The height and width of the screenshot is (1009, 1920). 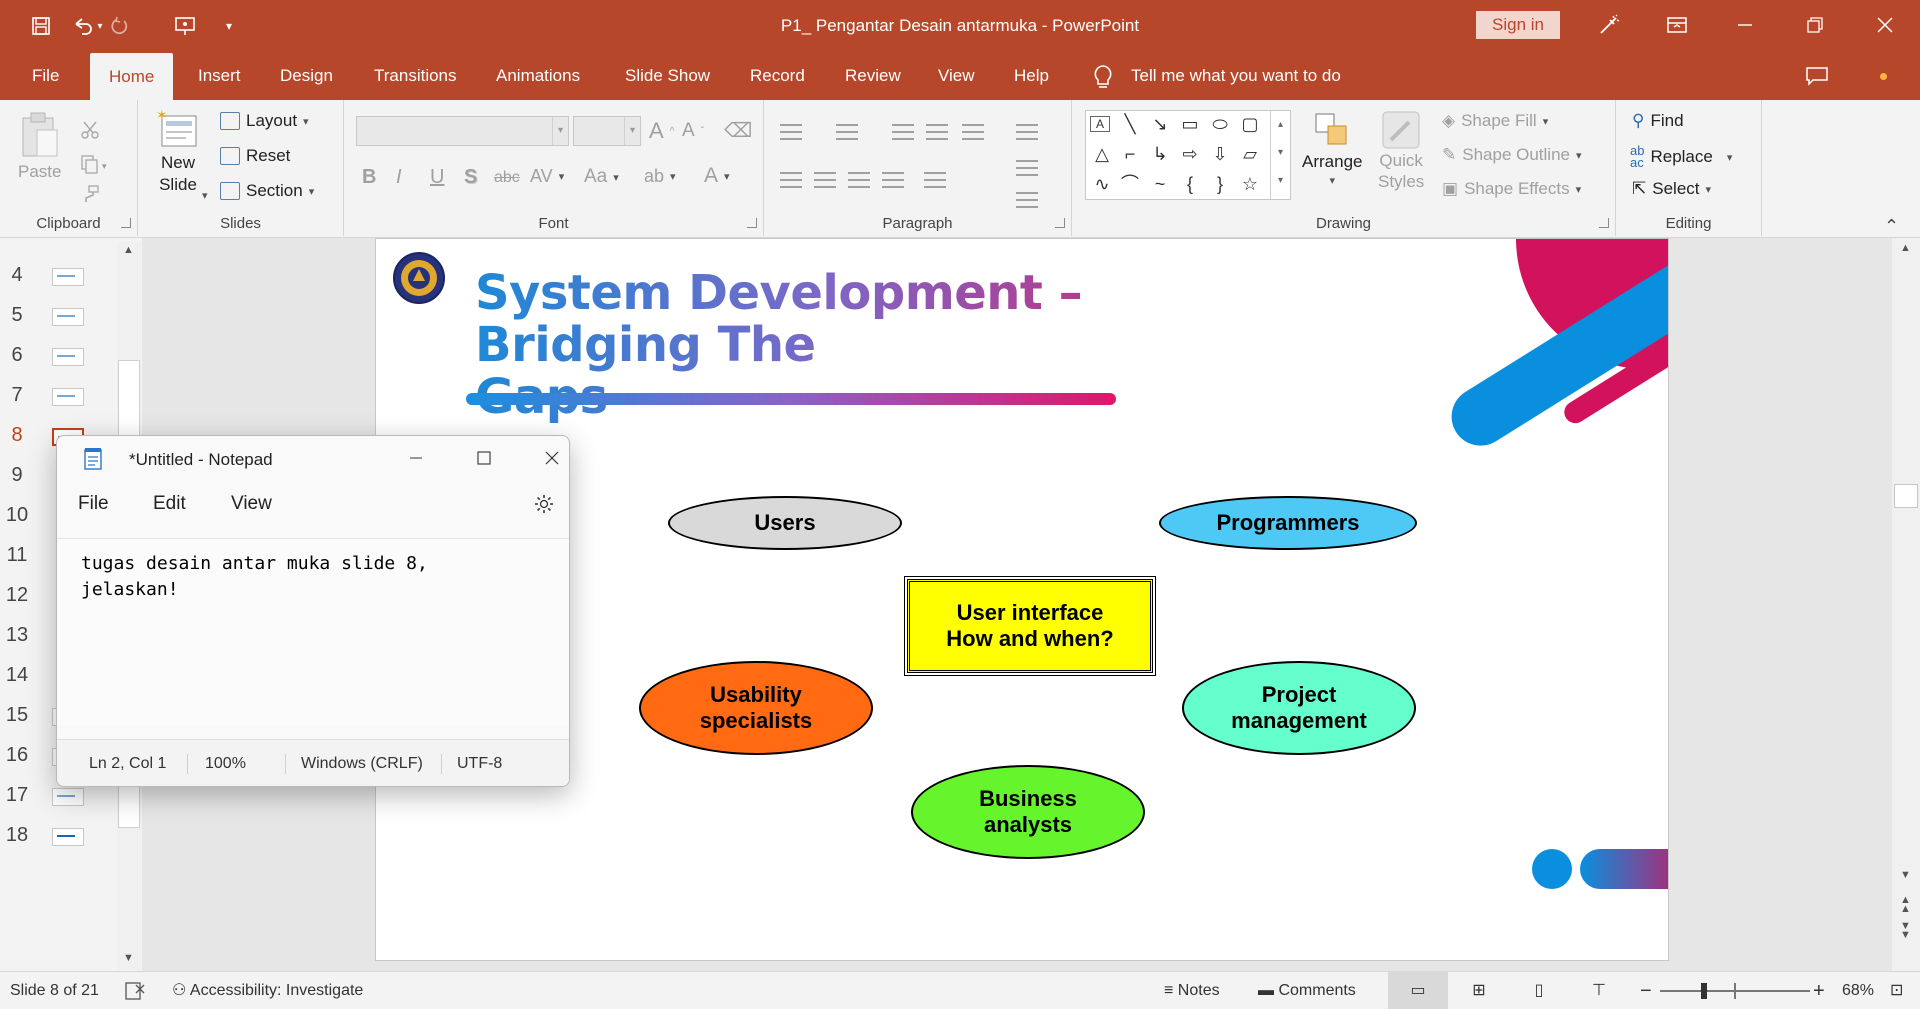 What do you see at coordinates (1280, 155) in the screenshot?
I see `gallery-scroll-icon: ▴ ▾ ▾` at bounding box center [1280, 155].